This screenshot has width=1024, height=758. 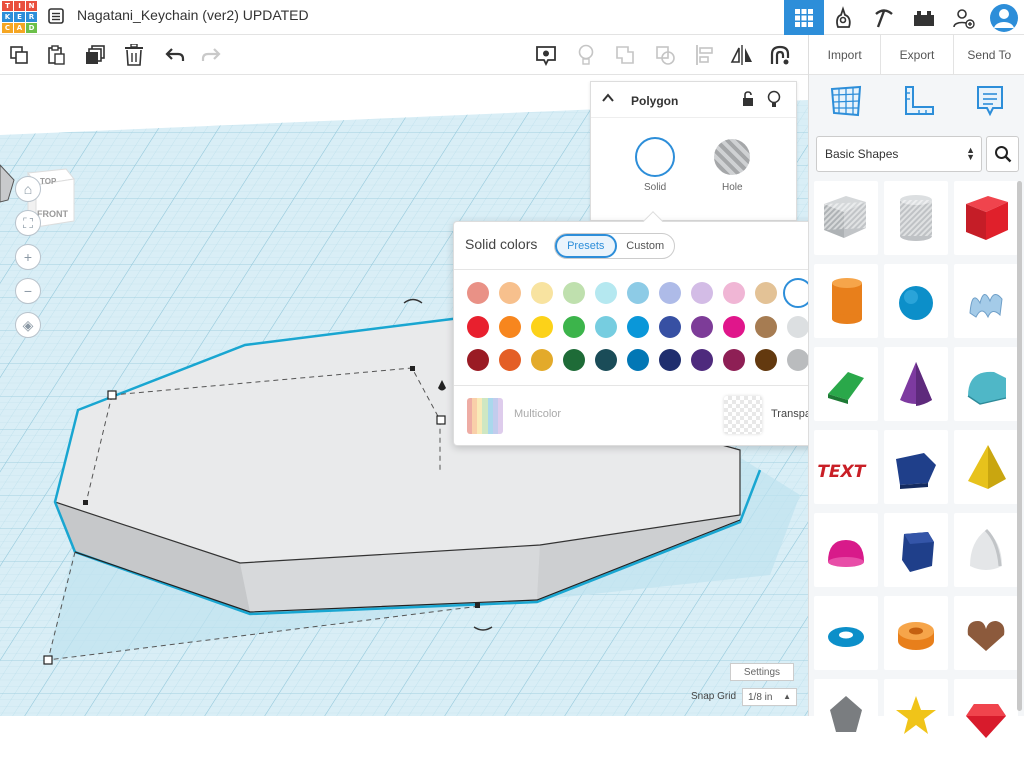 I want to click on export-button: Export, so click(x=916, y=54).